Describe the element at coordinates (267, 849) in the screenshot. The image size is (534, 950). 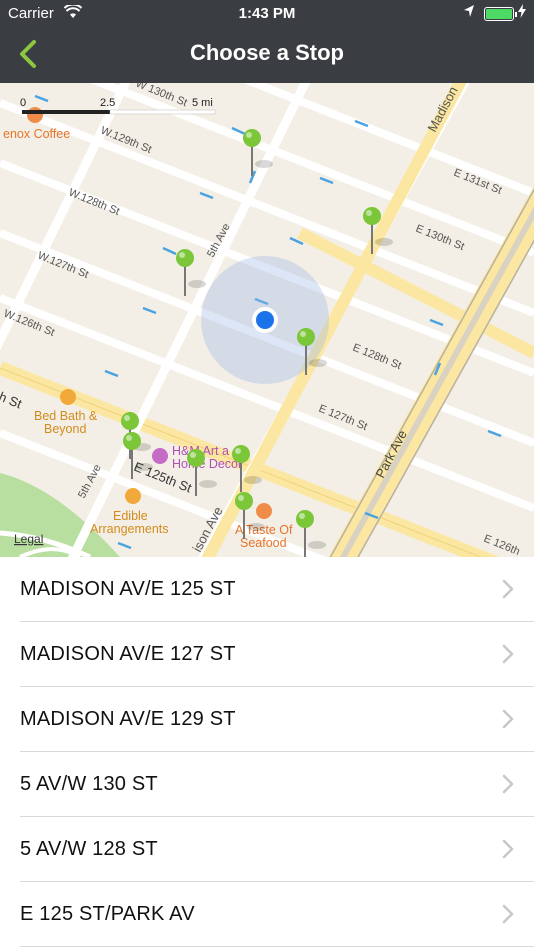
I see `stop-row: 5 AV/W 128 ST` at that location.